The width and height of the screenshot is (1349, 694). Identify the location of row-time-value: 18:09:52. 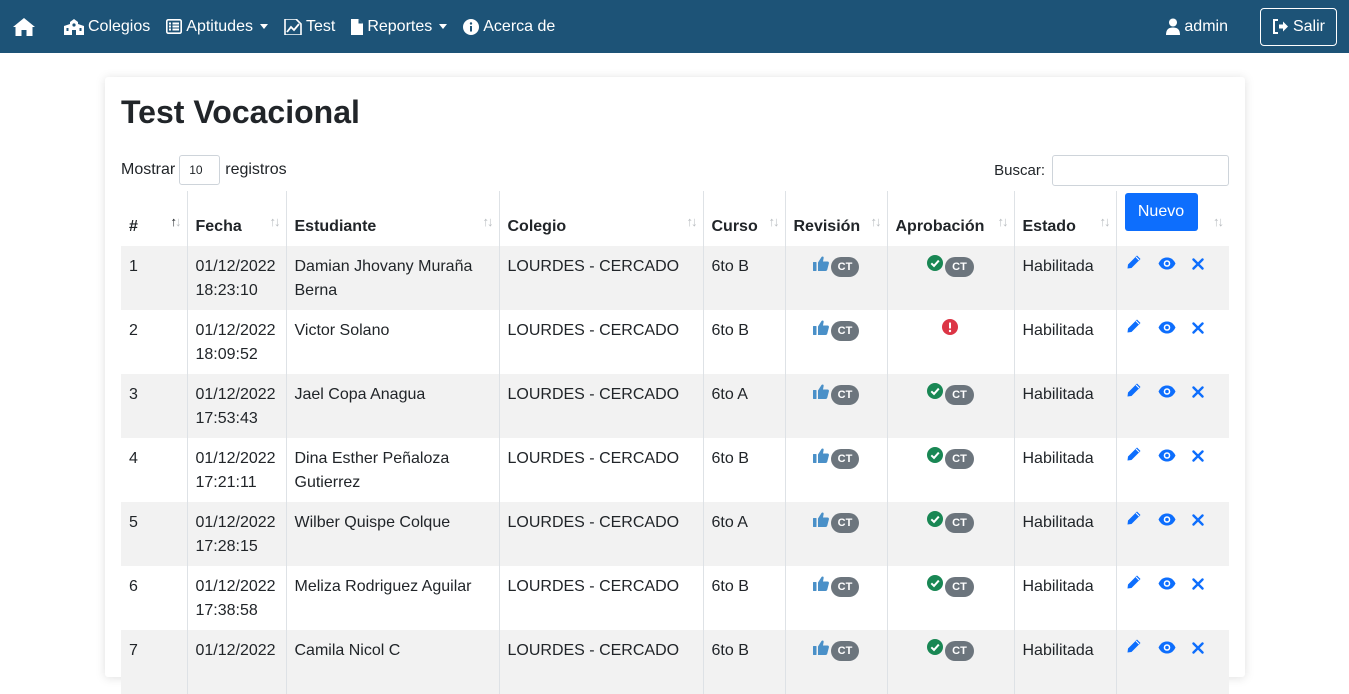
(226, 354).